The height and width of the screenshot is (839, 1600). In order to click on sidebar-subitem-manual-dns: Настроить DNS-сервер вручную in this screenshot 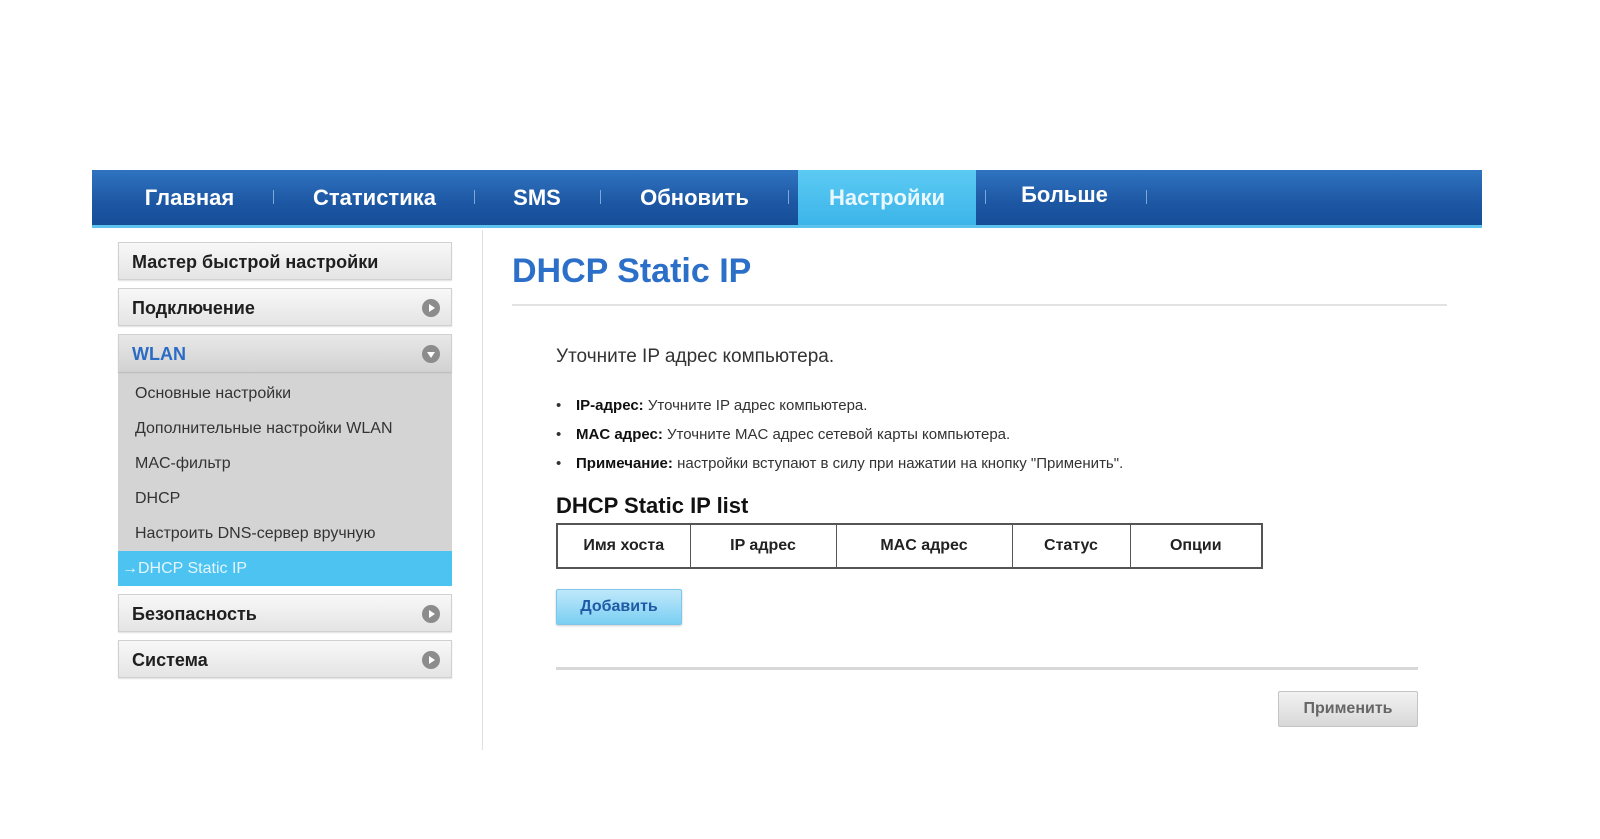, I will do `click(285, 533)`.